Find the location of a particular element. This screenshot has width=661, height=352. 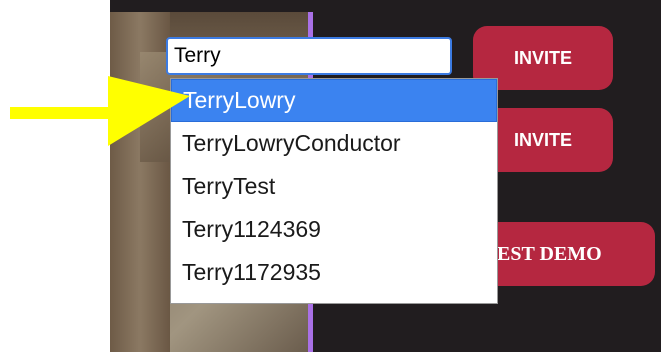

dropdown-option: Terry1124369 is located at coordinates (334, 229).